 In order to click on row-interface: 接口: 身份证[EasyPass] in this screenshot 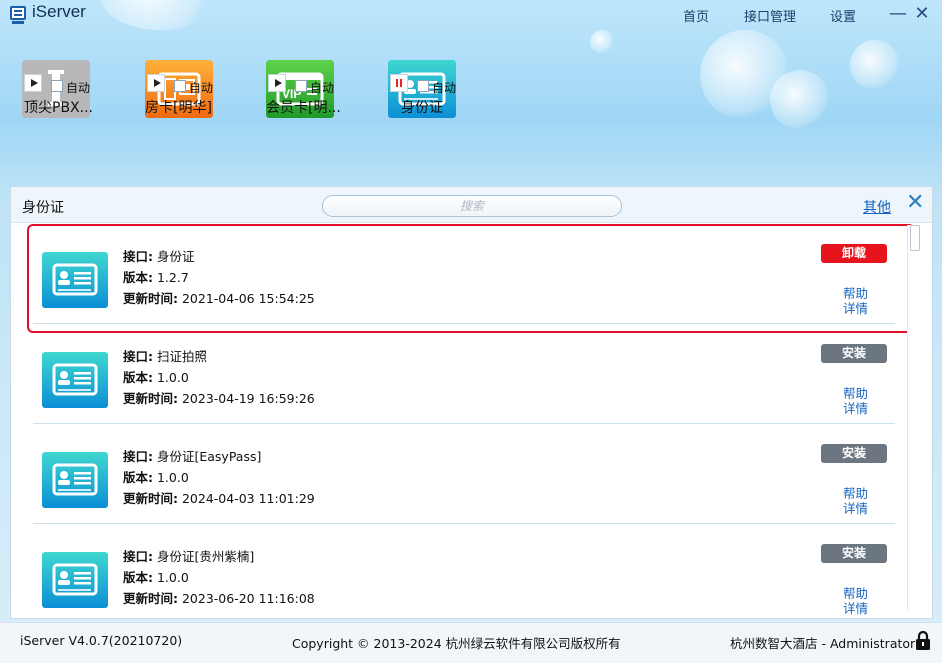, I will do `click(219, 456)`.